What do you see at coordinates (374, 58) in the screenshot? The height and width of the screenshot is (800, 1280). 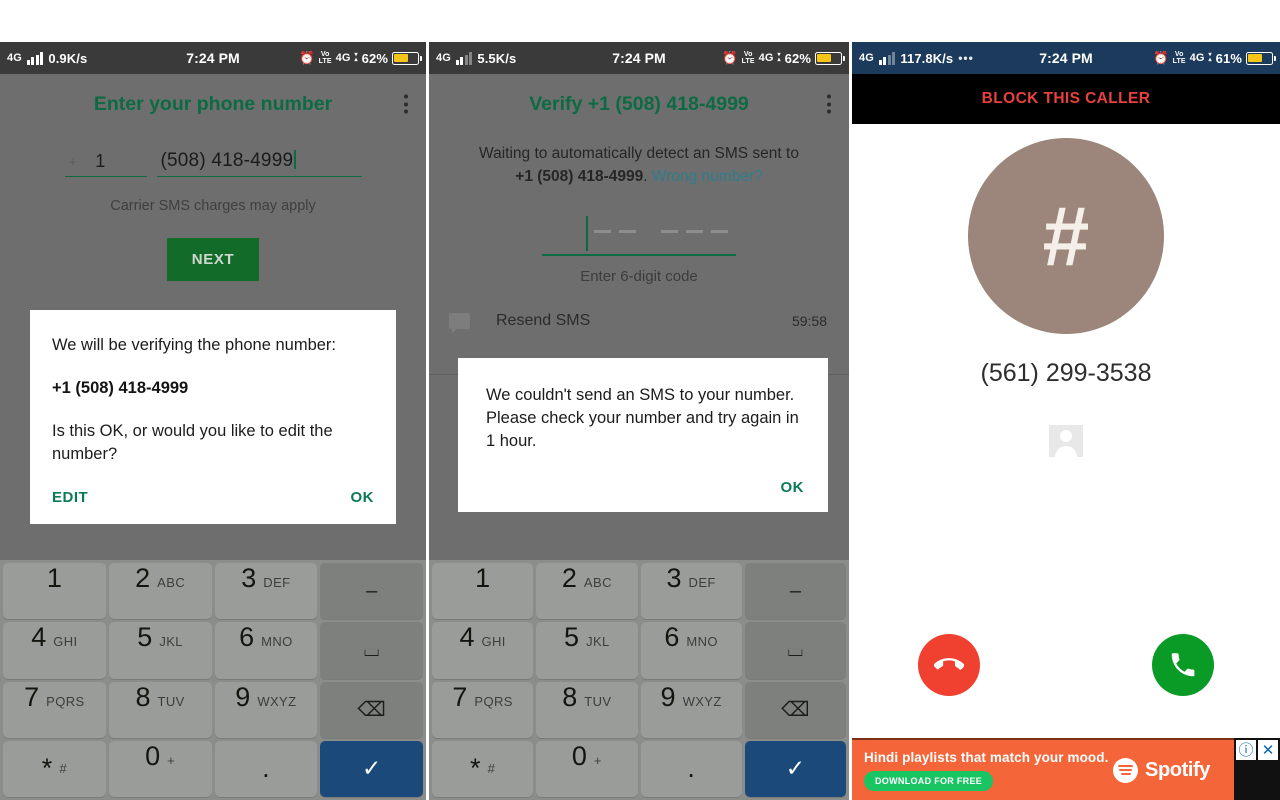 I see `battery-percent-label: 62%` at bounding box center [374, 58].